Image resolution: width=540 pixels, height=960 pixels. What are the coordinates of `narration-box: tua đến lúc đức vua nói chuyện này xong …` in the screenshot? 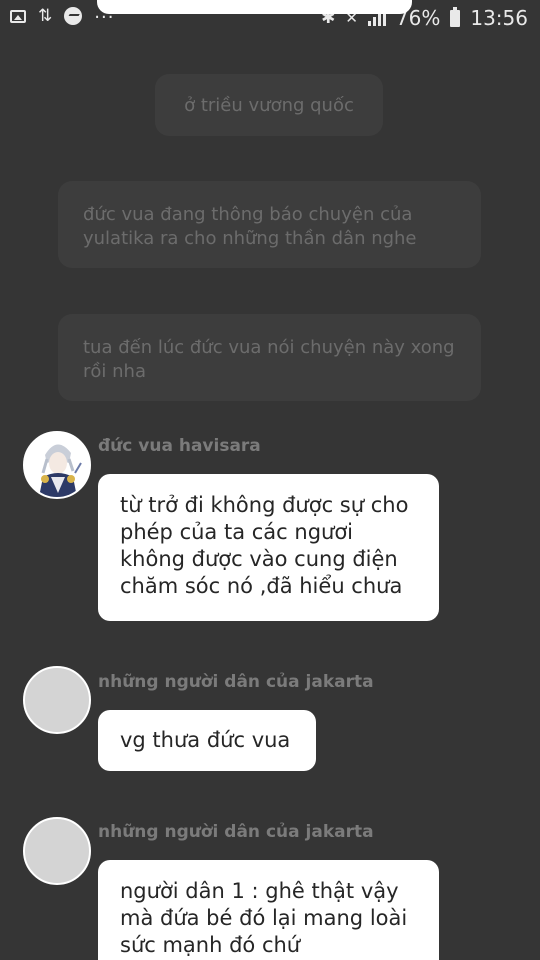 It's located at (269, 357).